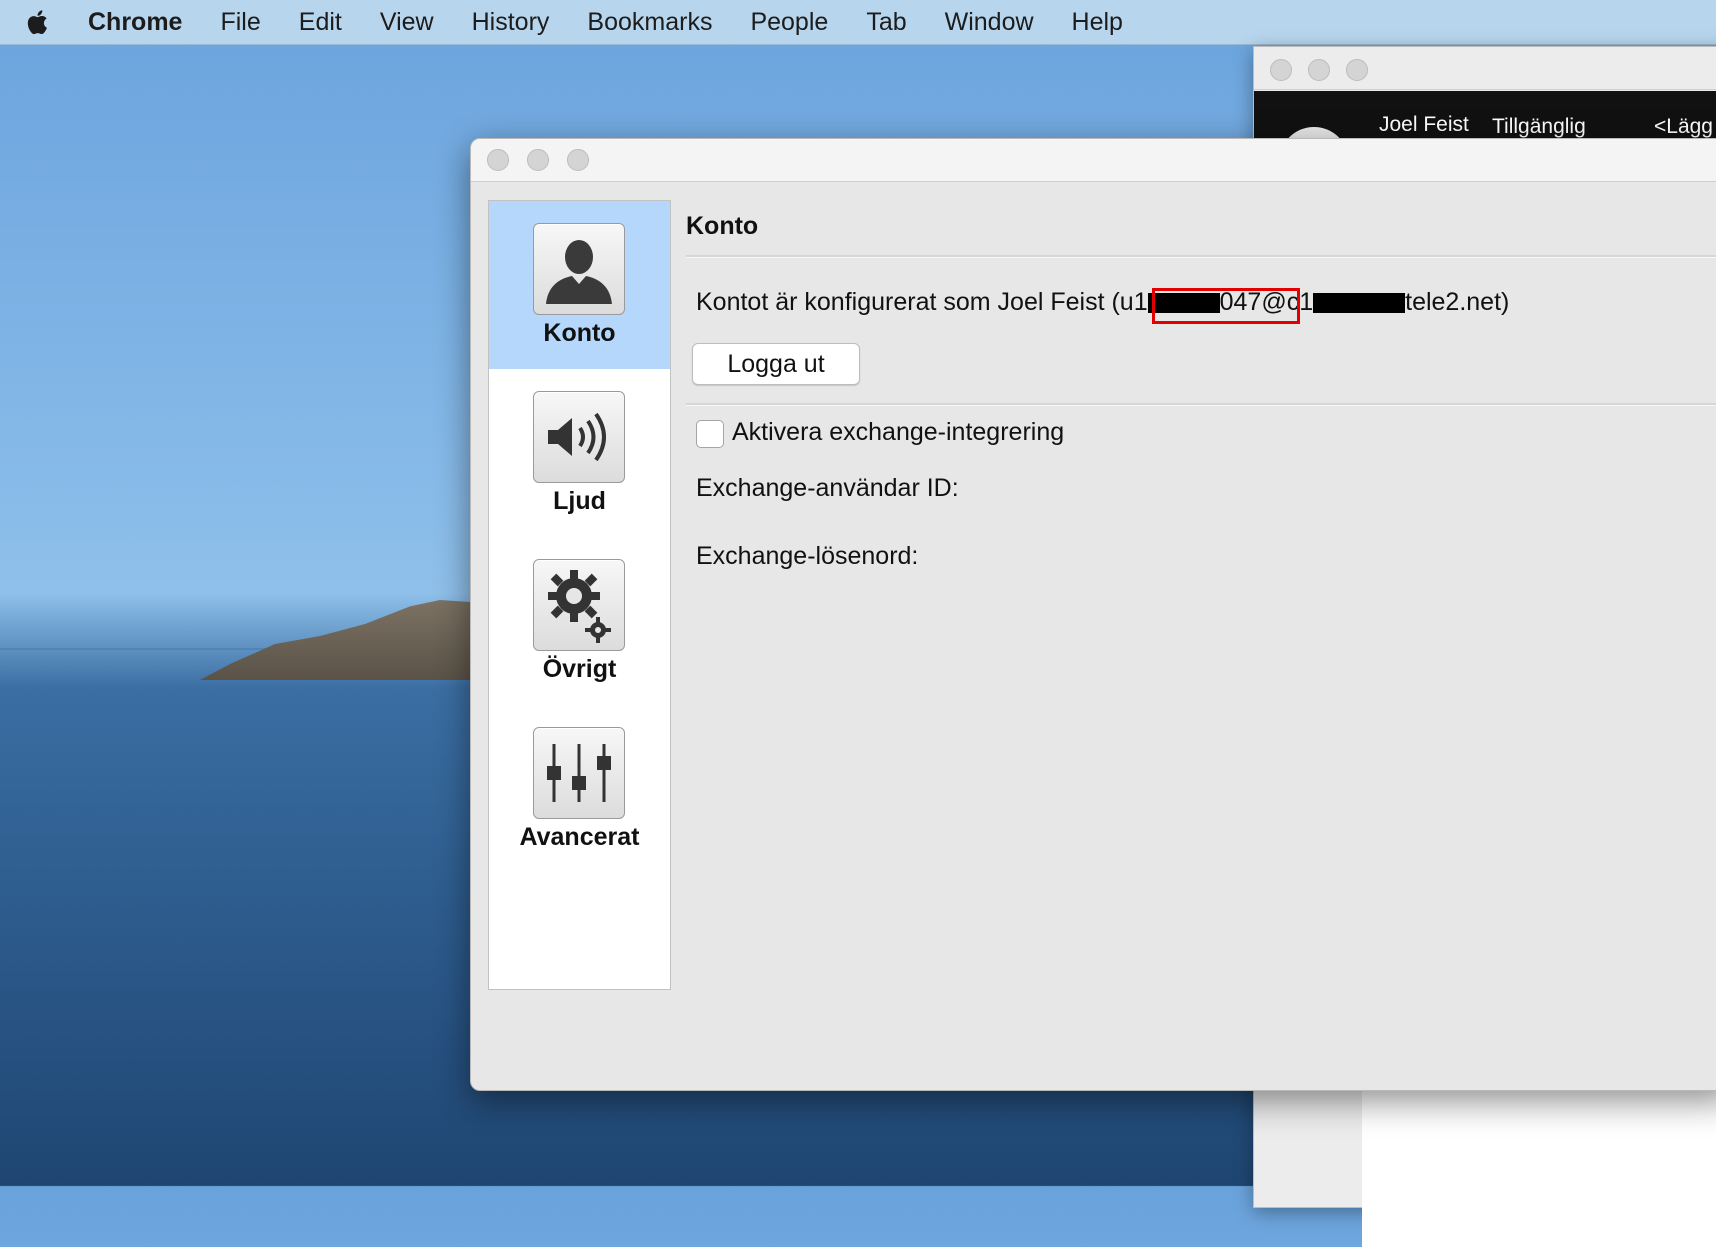  Describe the element at coordinates (135, 22) in the screenshot. I see `menu-app-chrome: Chrome` at that location.